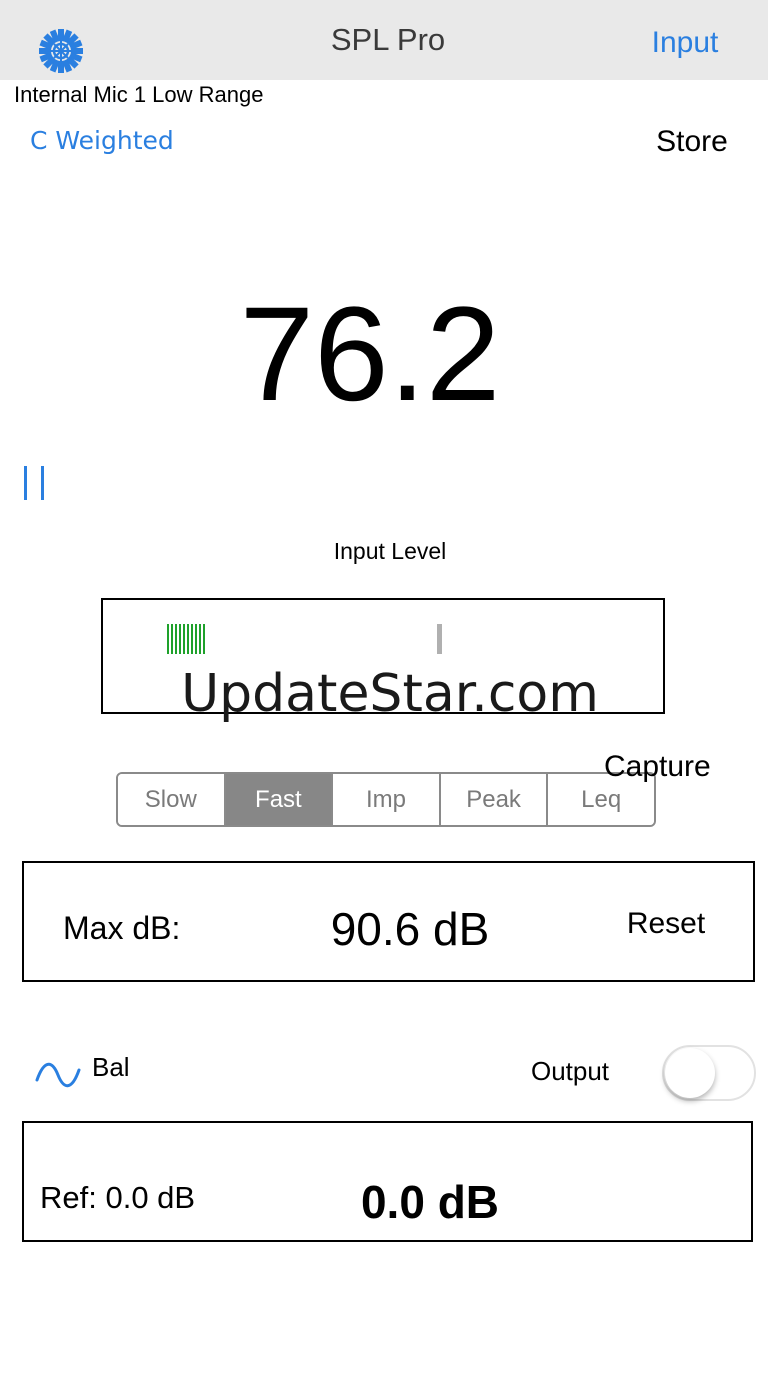 The image size is (780, 1387). I want to click on sine-wave-icon, so click(58, 1075).